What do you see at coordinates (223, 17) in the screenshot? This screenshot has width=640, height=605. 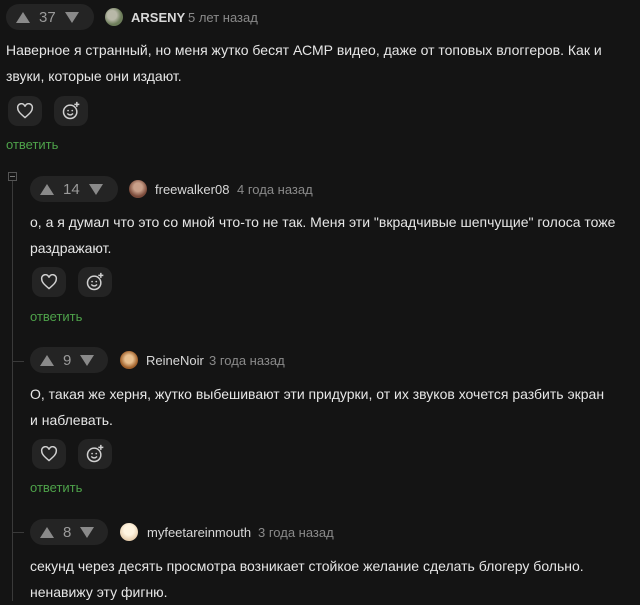 I see `timestamp: 5 лет назад` at bounding box center [223, 17].